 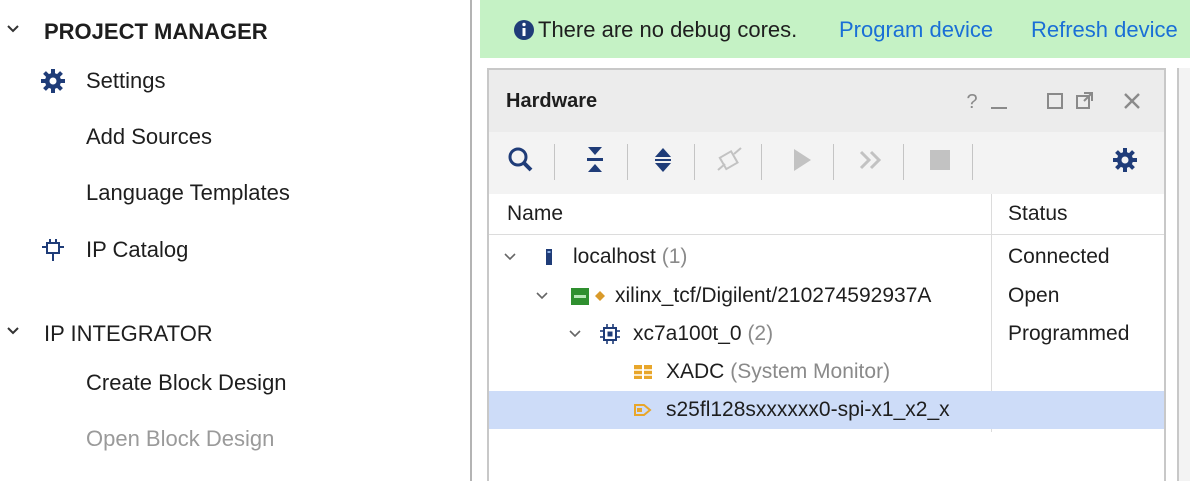 I want to click on row-name: XADC (System Monitor), so click(x=778, y=371).